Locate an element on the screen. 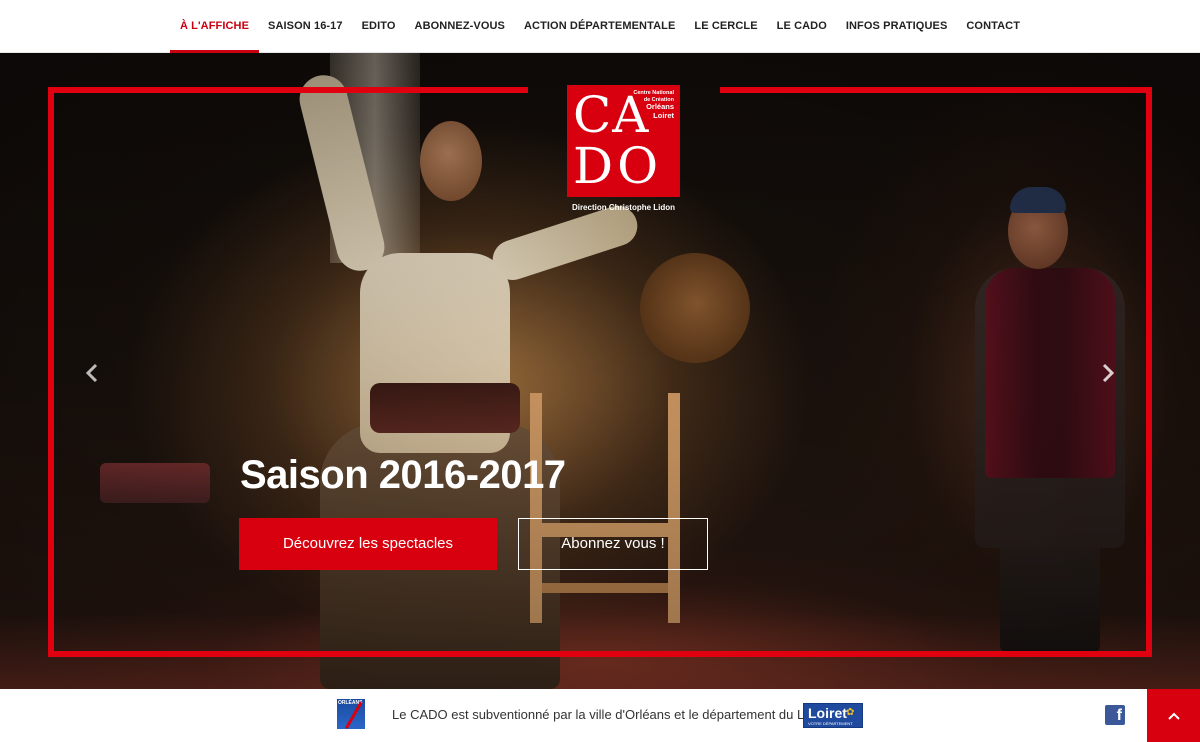 The height and width of the screenshot is (742, 1200). nav-item-edito: EDITO is located at coordinates (378, 26).